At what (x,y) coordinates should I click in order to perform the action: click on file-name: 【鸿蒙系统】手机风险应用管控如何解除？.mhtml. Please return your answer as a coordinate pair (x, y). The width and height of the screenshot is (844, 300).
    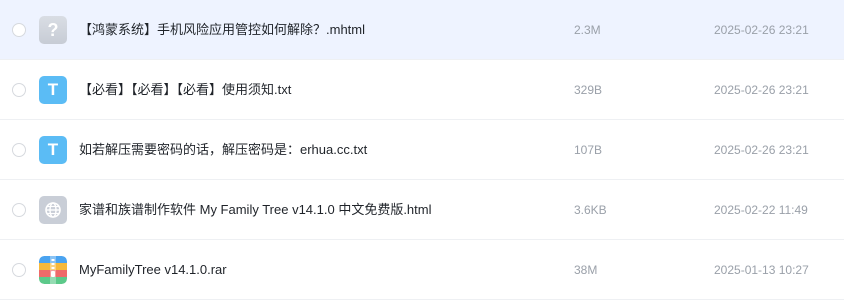
    Looking at the image, I should click on (222, 30).